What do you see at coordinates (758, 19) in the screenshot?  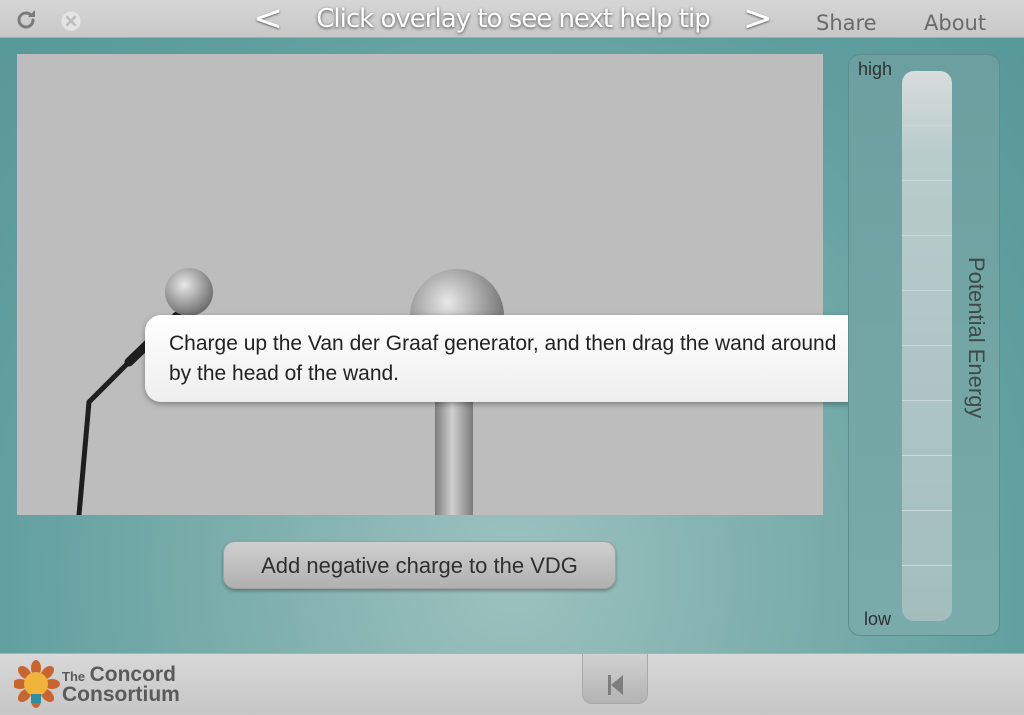 I see `next-tip-button: >` at bounding box center [758, 19].